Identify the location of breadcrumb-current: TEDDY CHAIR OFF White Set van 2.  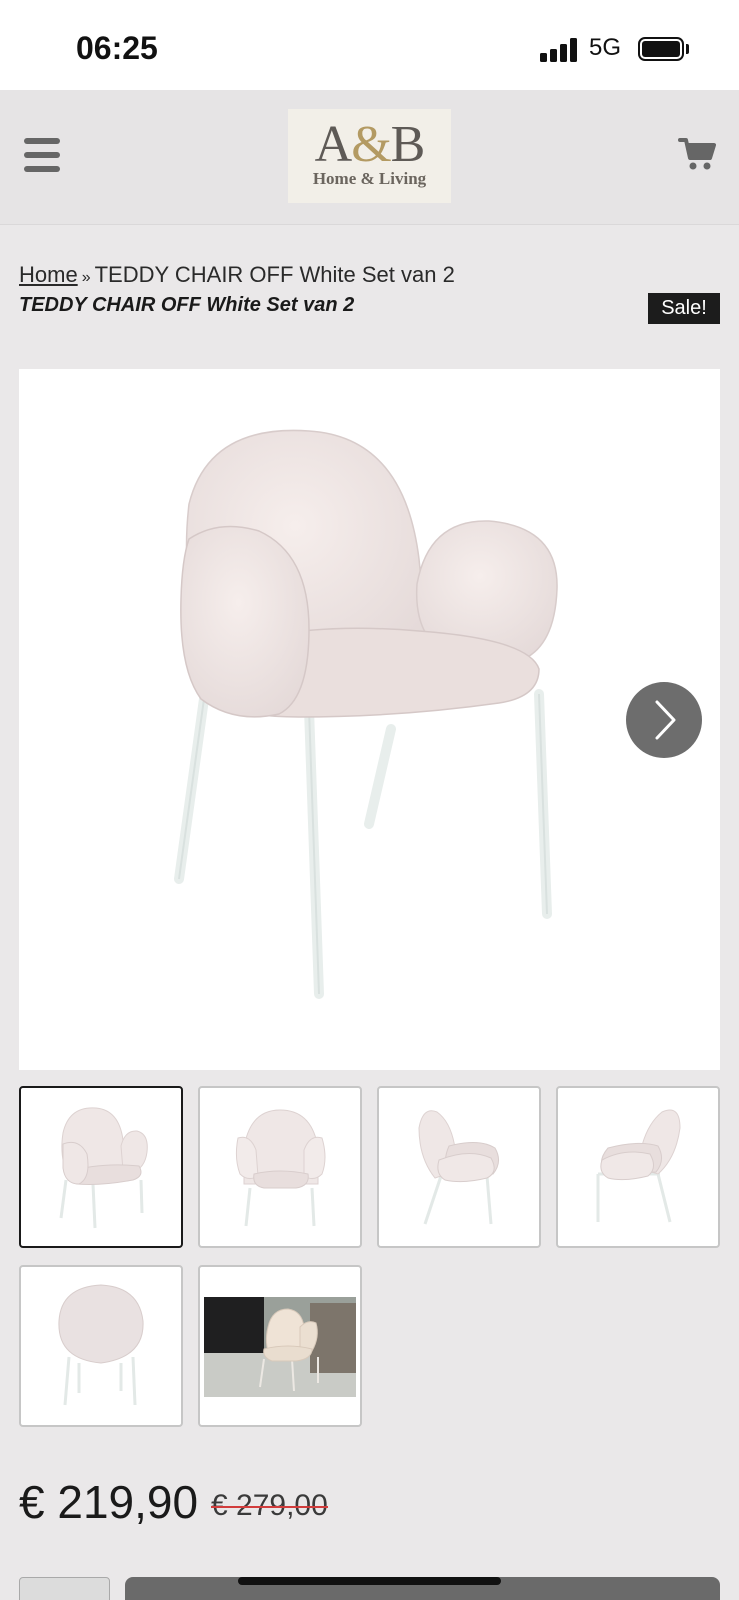
(274, 274).